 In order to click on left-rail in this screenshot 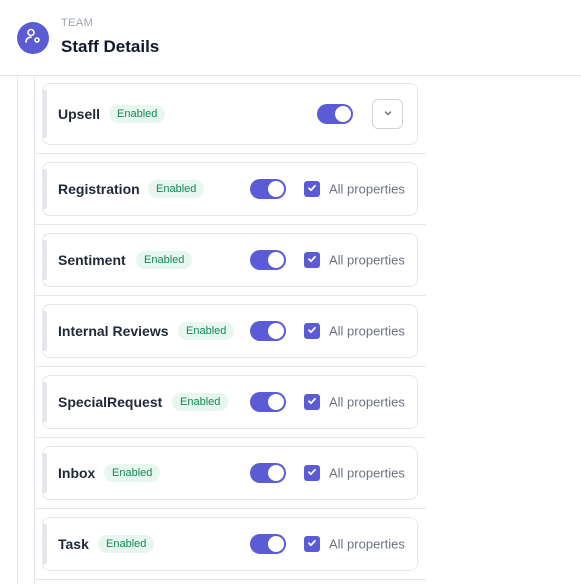, I will do `click(17, 330)`.